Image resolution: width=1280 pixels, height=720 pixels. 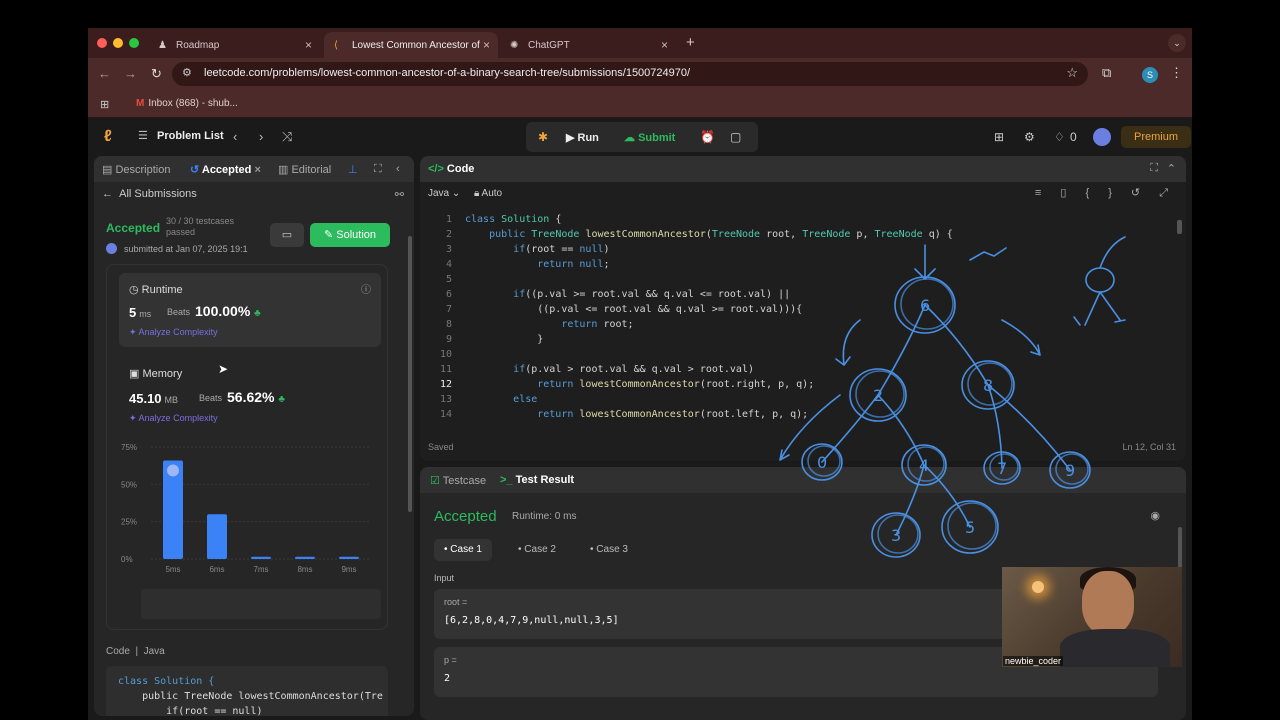 I want to click on shuffle-icon: ⤨, so click(x=287, y=137).